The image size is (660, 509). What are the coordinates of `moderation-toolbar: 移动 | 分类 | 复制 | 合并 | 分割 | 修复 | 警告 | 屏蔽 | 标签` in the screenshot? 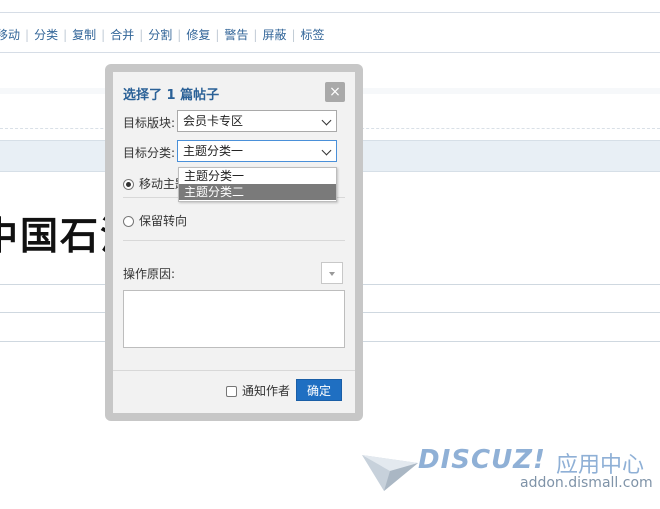 It's located at (330, 32).